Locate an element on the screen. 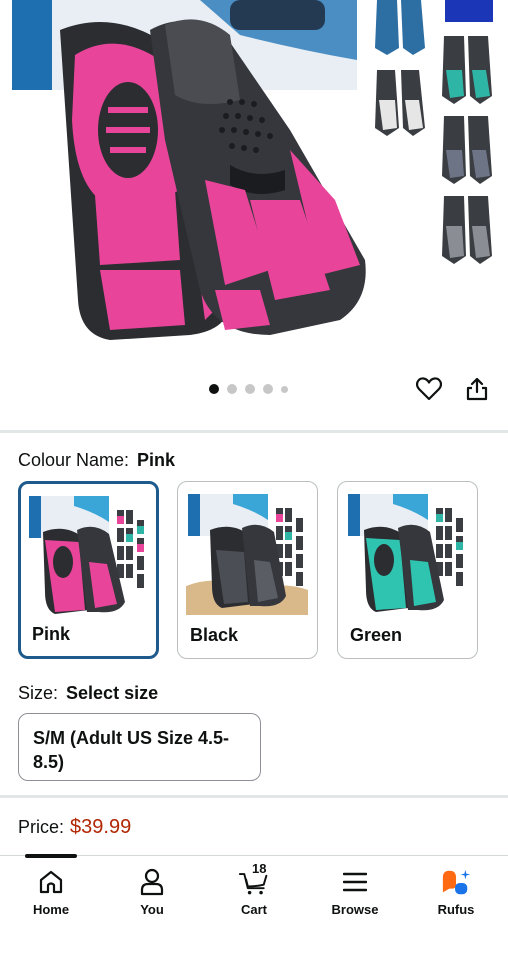 The width and height of the screenshot is (508, 960). user-icon is located at coordinates (152, 882).